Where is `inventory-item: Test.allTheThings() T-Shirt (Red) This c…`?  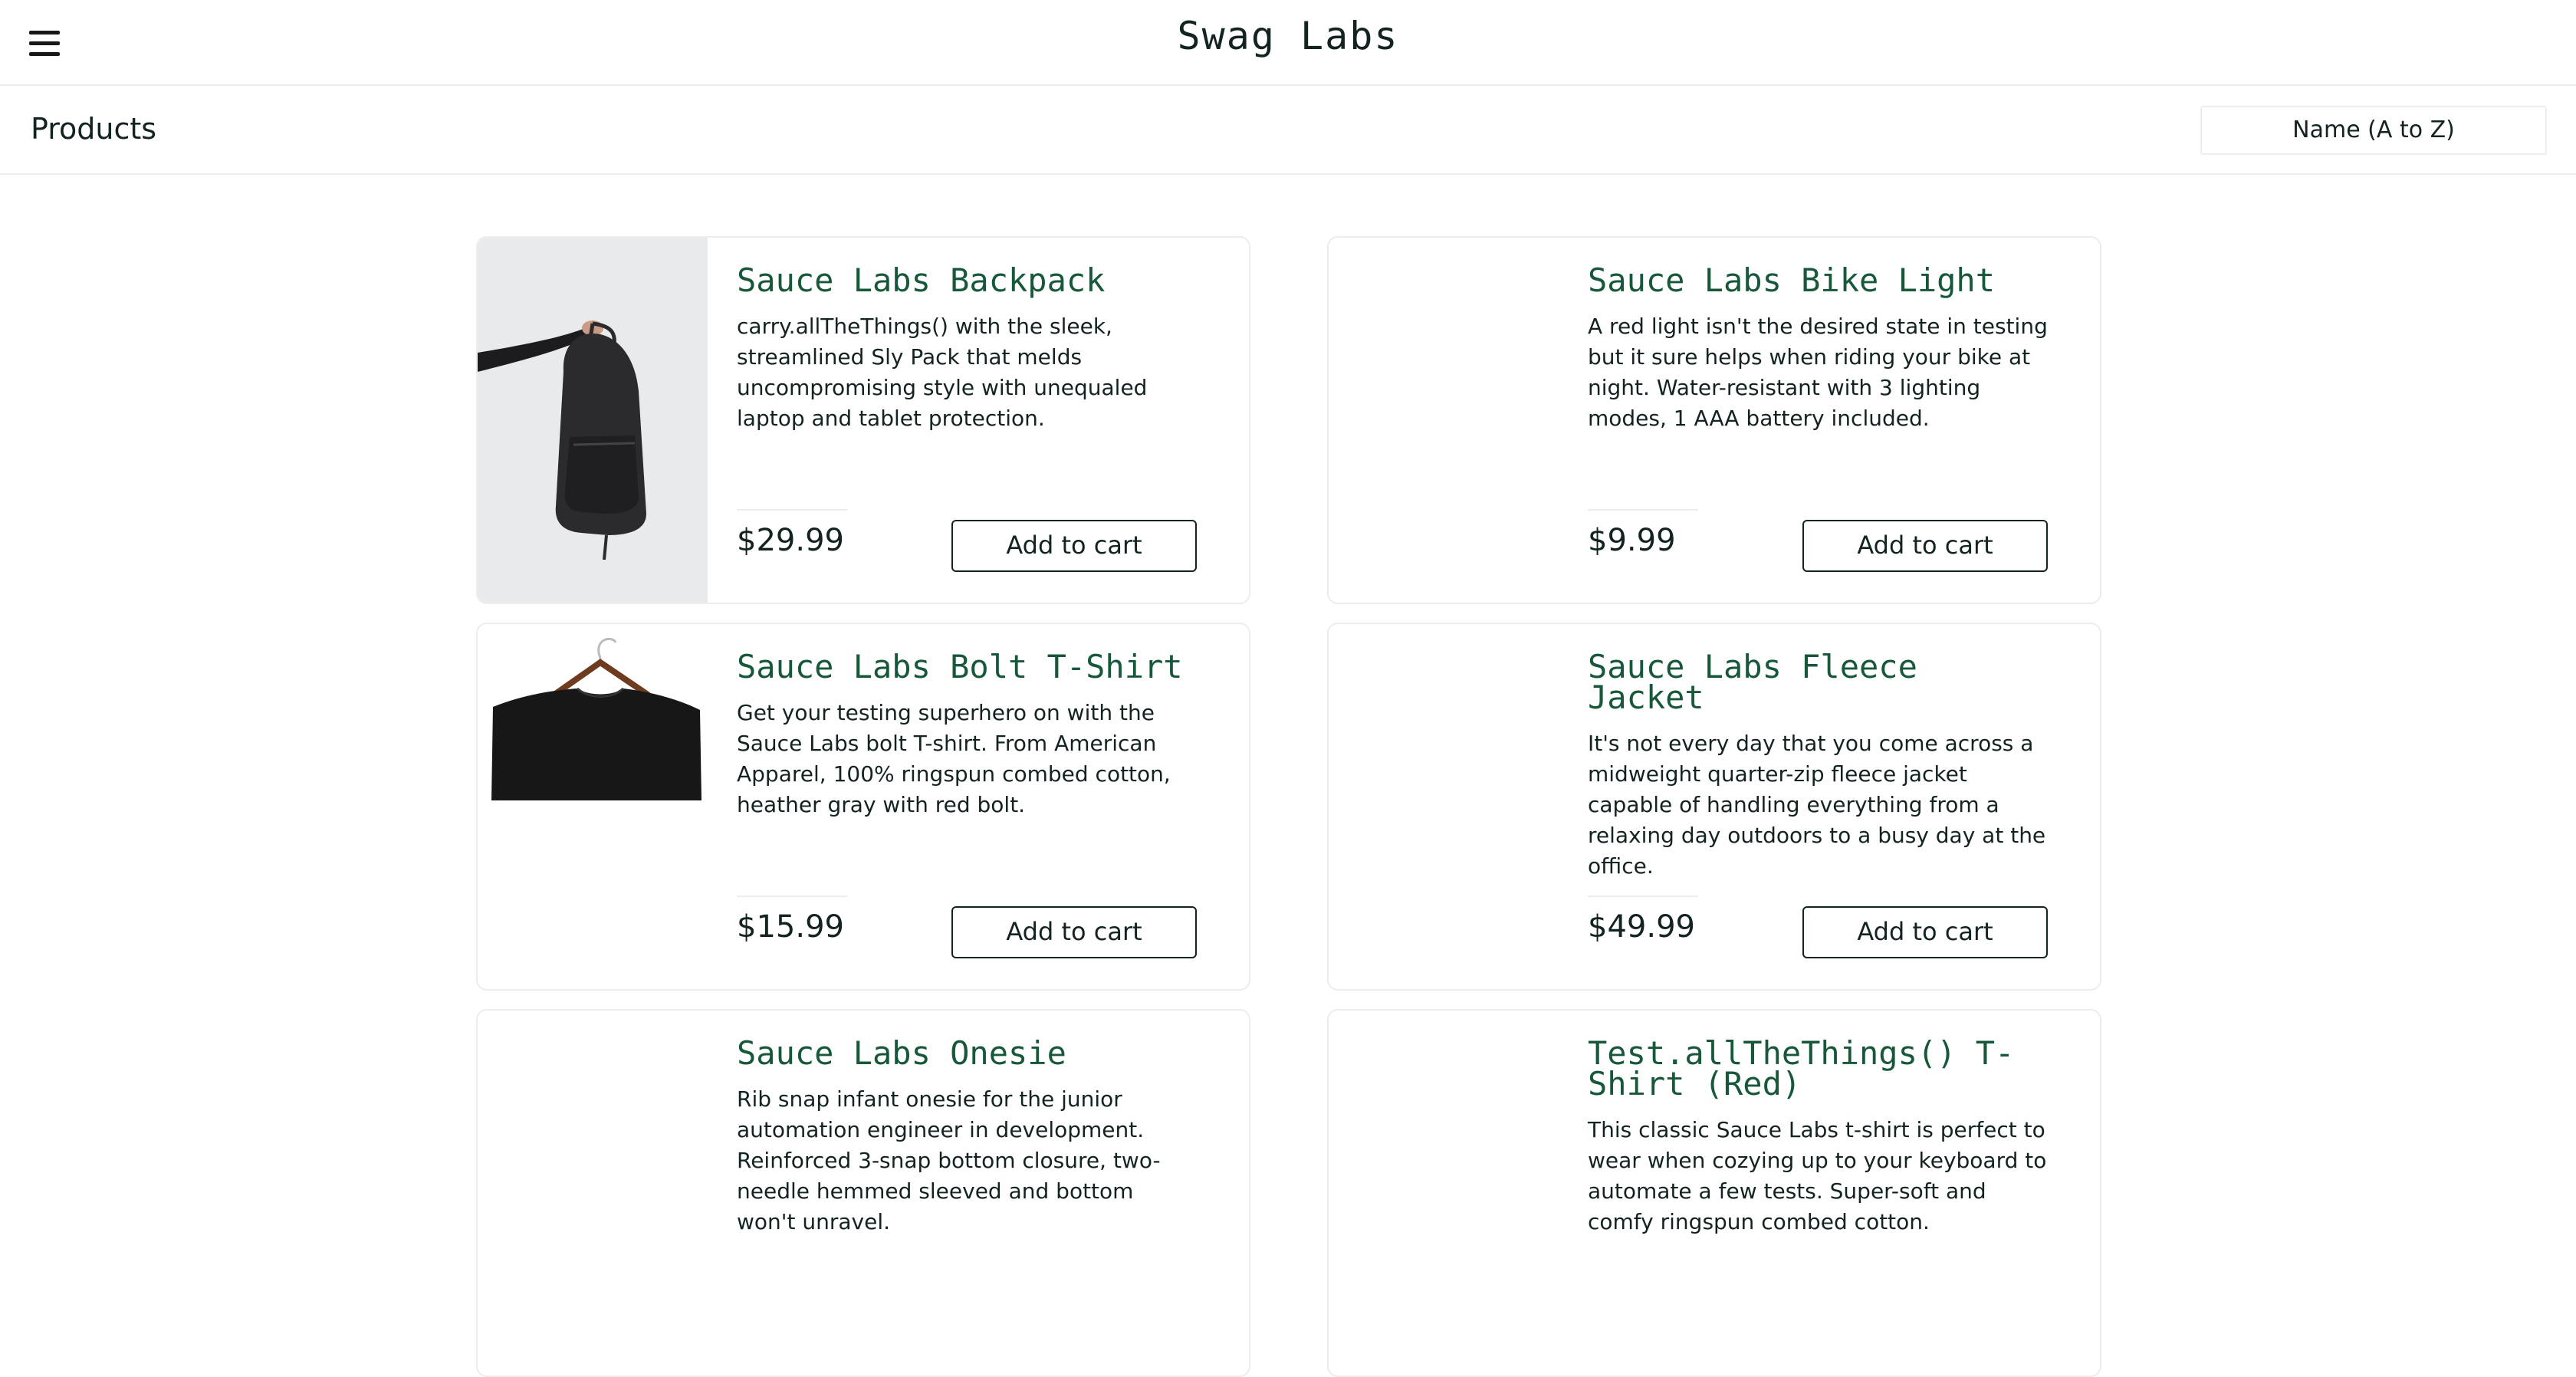 inventory-item: Test.allTheThings() T-Shirt (Red) This c… is located at coordinates (1714, 1193).